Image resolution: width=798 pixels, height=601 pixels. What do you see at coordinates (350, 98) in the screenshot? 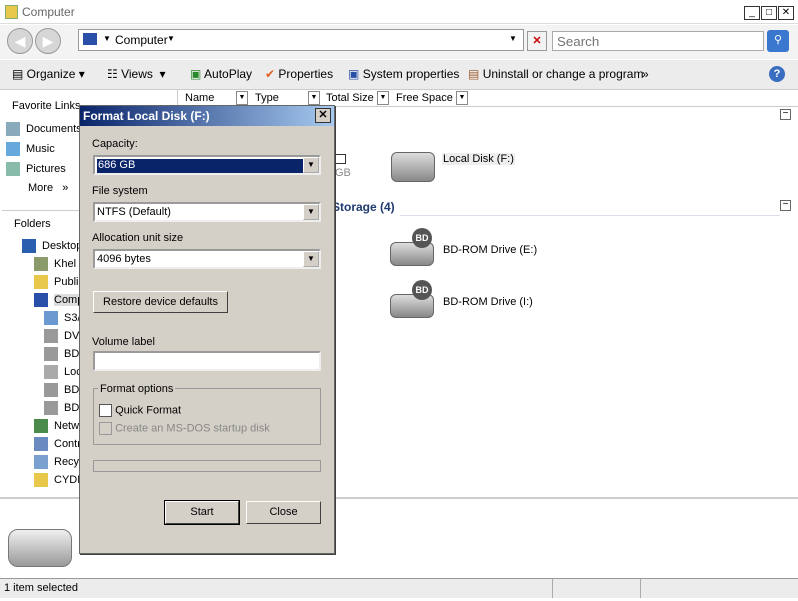
I see `column-total-size: Total Size` at bounding box center [350, 98].